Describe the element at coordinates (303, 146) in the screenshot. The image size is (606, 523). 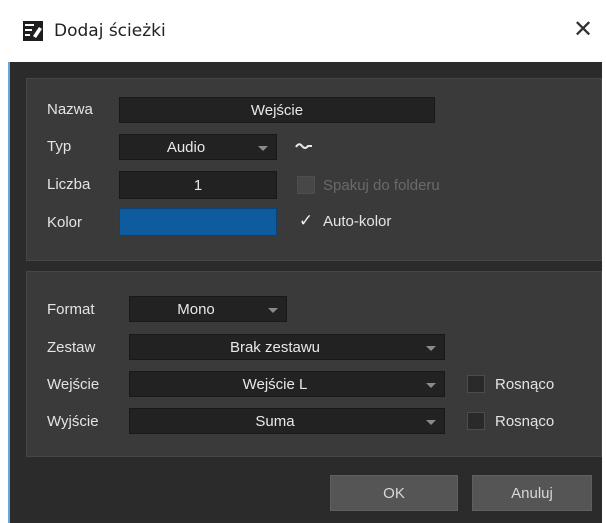
I see `audio-wave-icon` at that location.